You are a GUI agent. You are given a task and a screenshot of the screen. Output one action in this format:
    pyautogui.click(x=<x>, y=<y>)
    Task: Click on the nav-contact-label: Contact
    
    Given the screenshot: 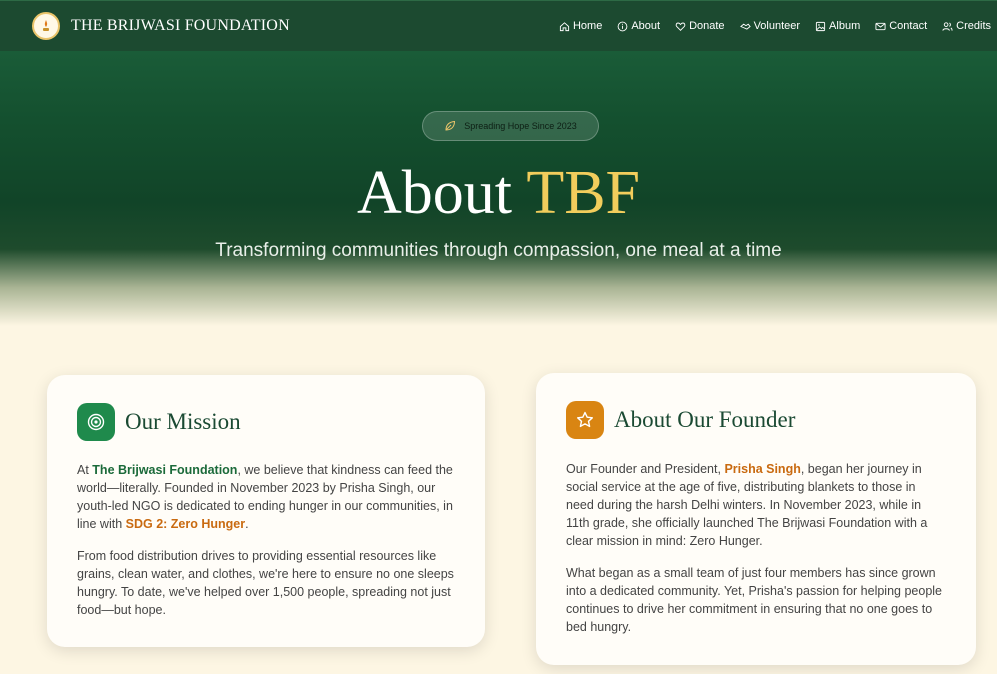 What is the action you would take?
    pyautogui.click(x=908, y=26)
    